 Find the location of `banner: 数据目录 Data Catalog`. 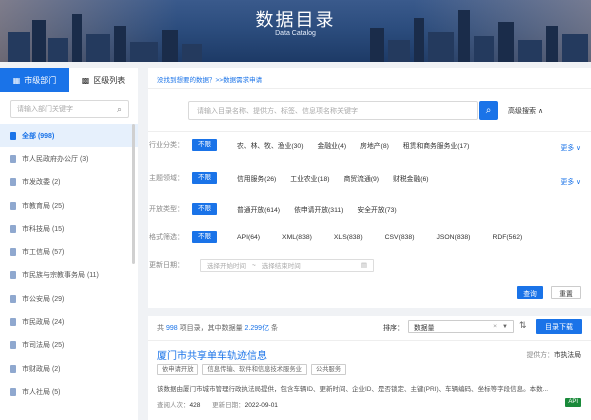

banner: 数据目录 Data Catalog is located at coordinates (295, 31).